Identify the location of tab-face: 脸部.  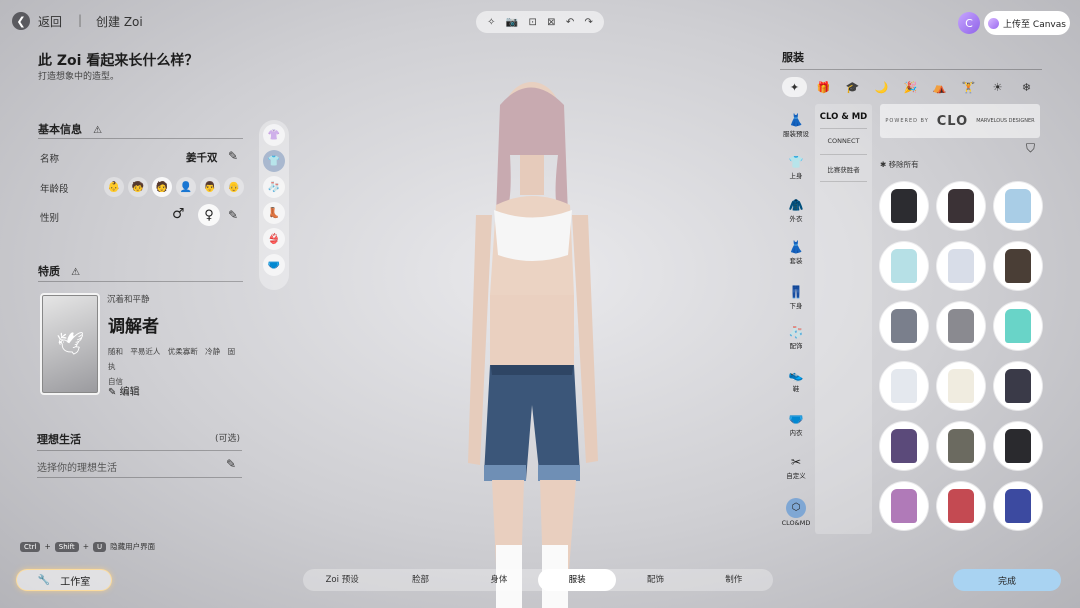
(420, 580).